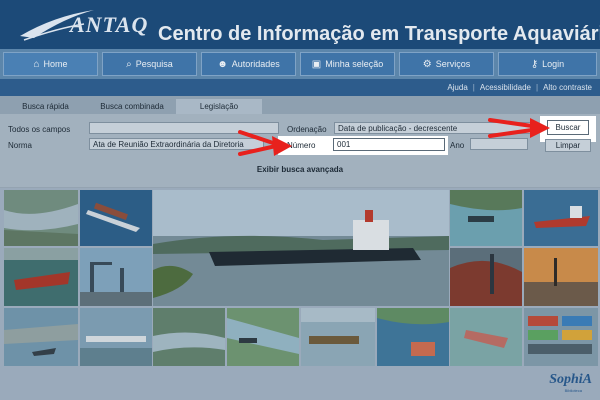  I want to click on link-acessibilidade: Acessibilidade, so click(505, 87).